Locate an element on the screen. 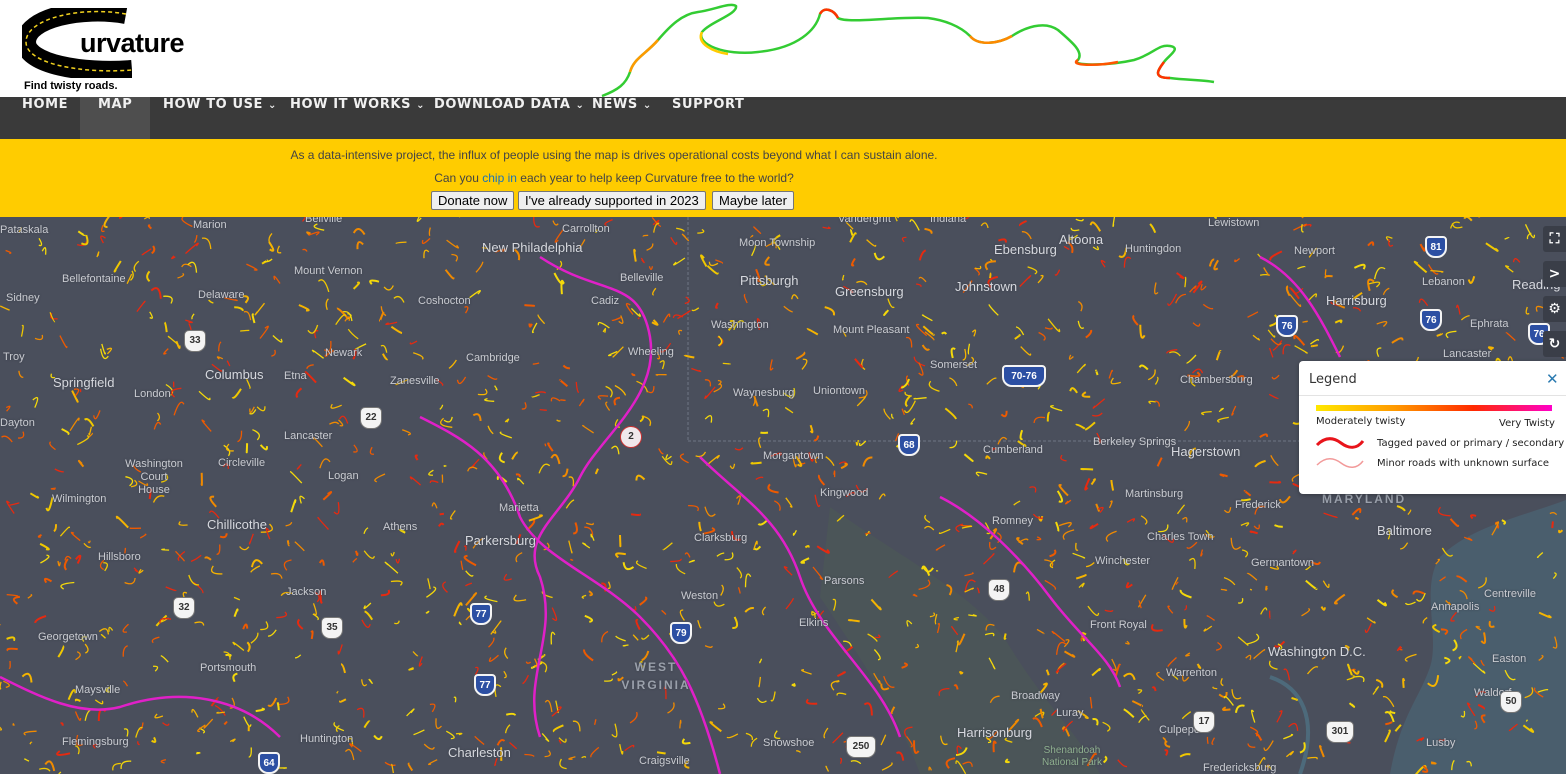  place-label: Martinsburg is located at coordinates (1154, 494).